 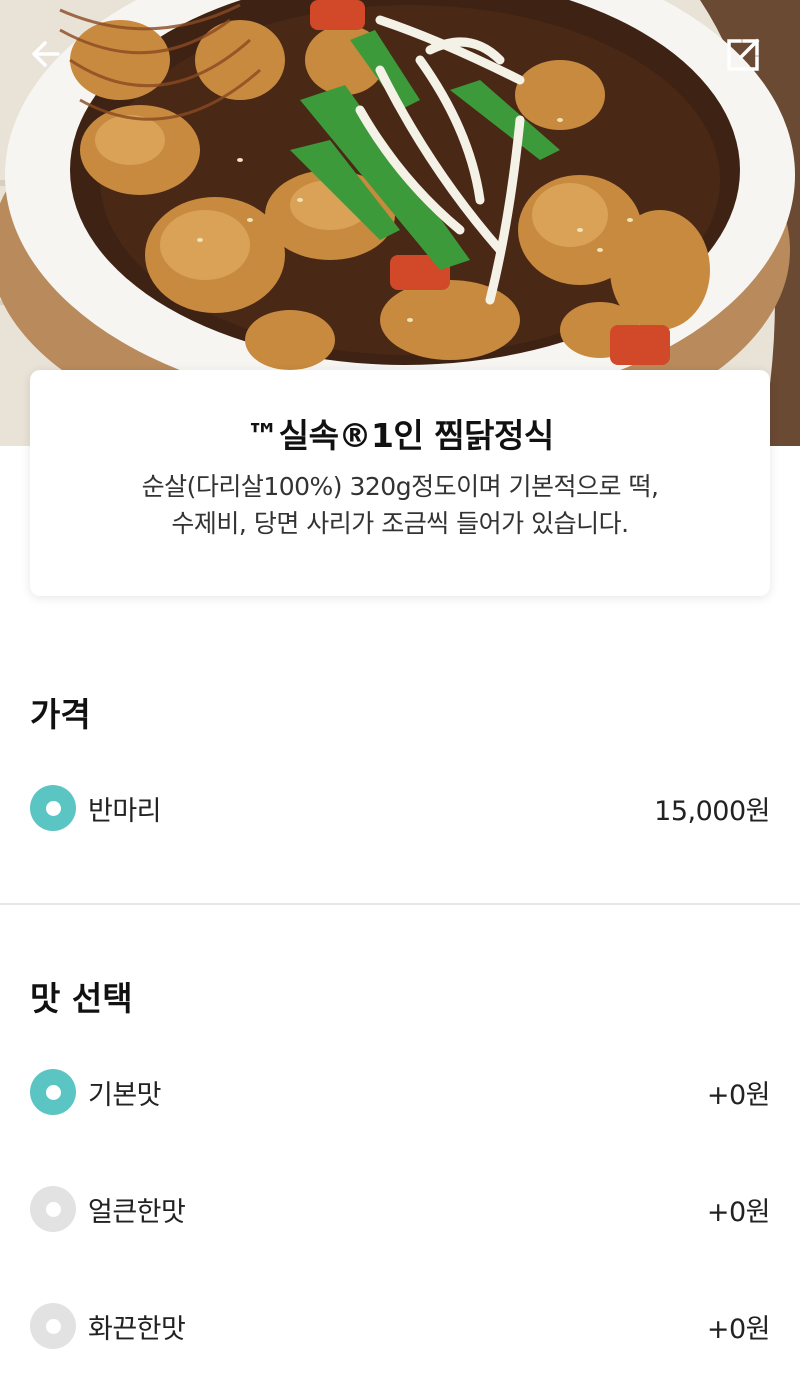 I want to click on option-label: 반마리, so click(x=125, y=811).